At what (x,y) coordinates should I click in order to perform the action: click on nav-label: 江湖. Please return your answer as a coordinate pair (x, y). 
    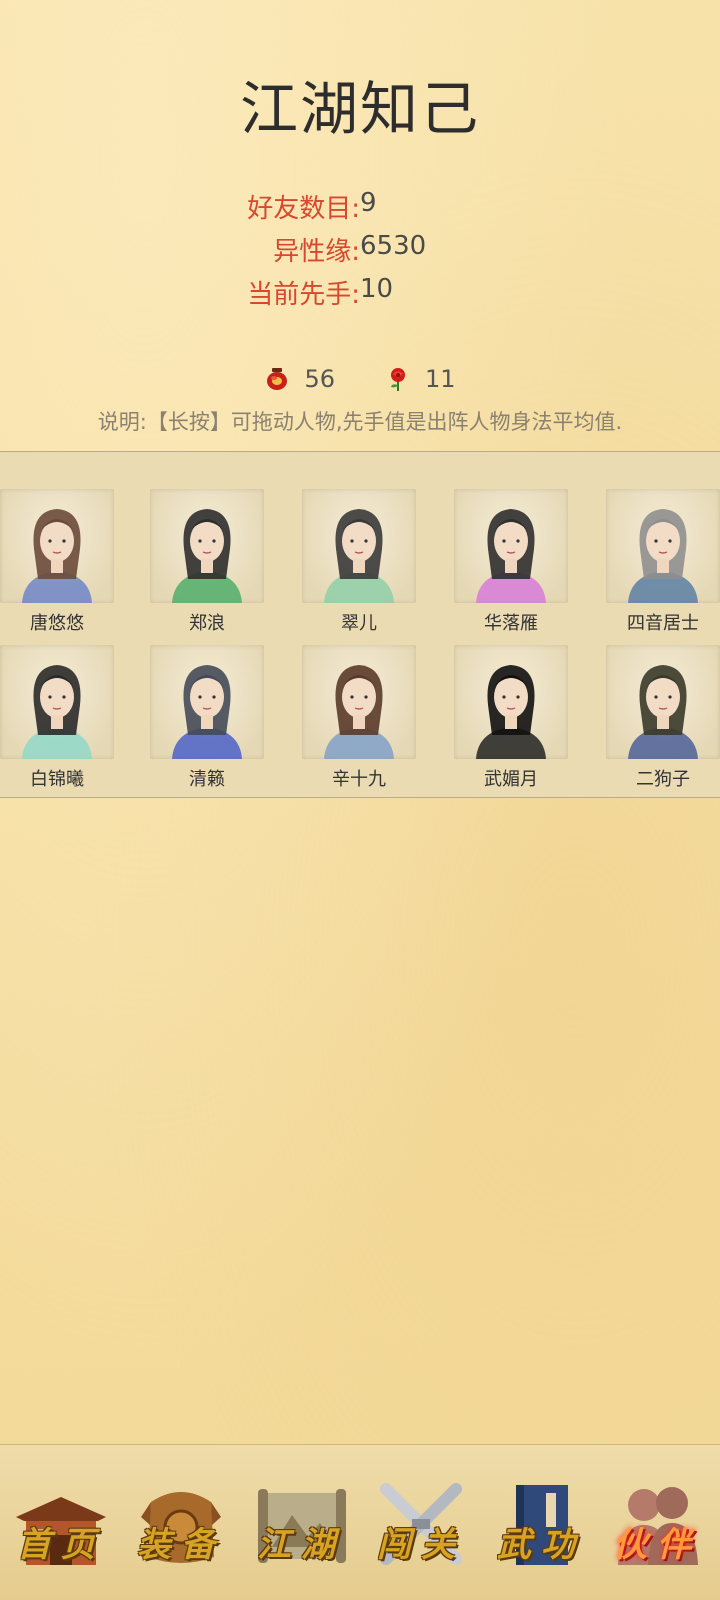
    Looking at the image, I should click on (301, 1545).